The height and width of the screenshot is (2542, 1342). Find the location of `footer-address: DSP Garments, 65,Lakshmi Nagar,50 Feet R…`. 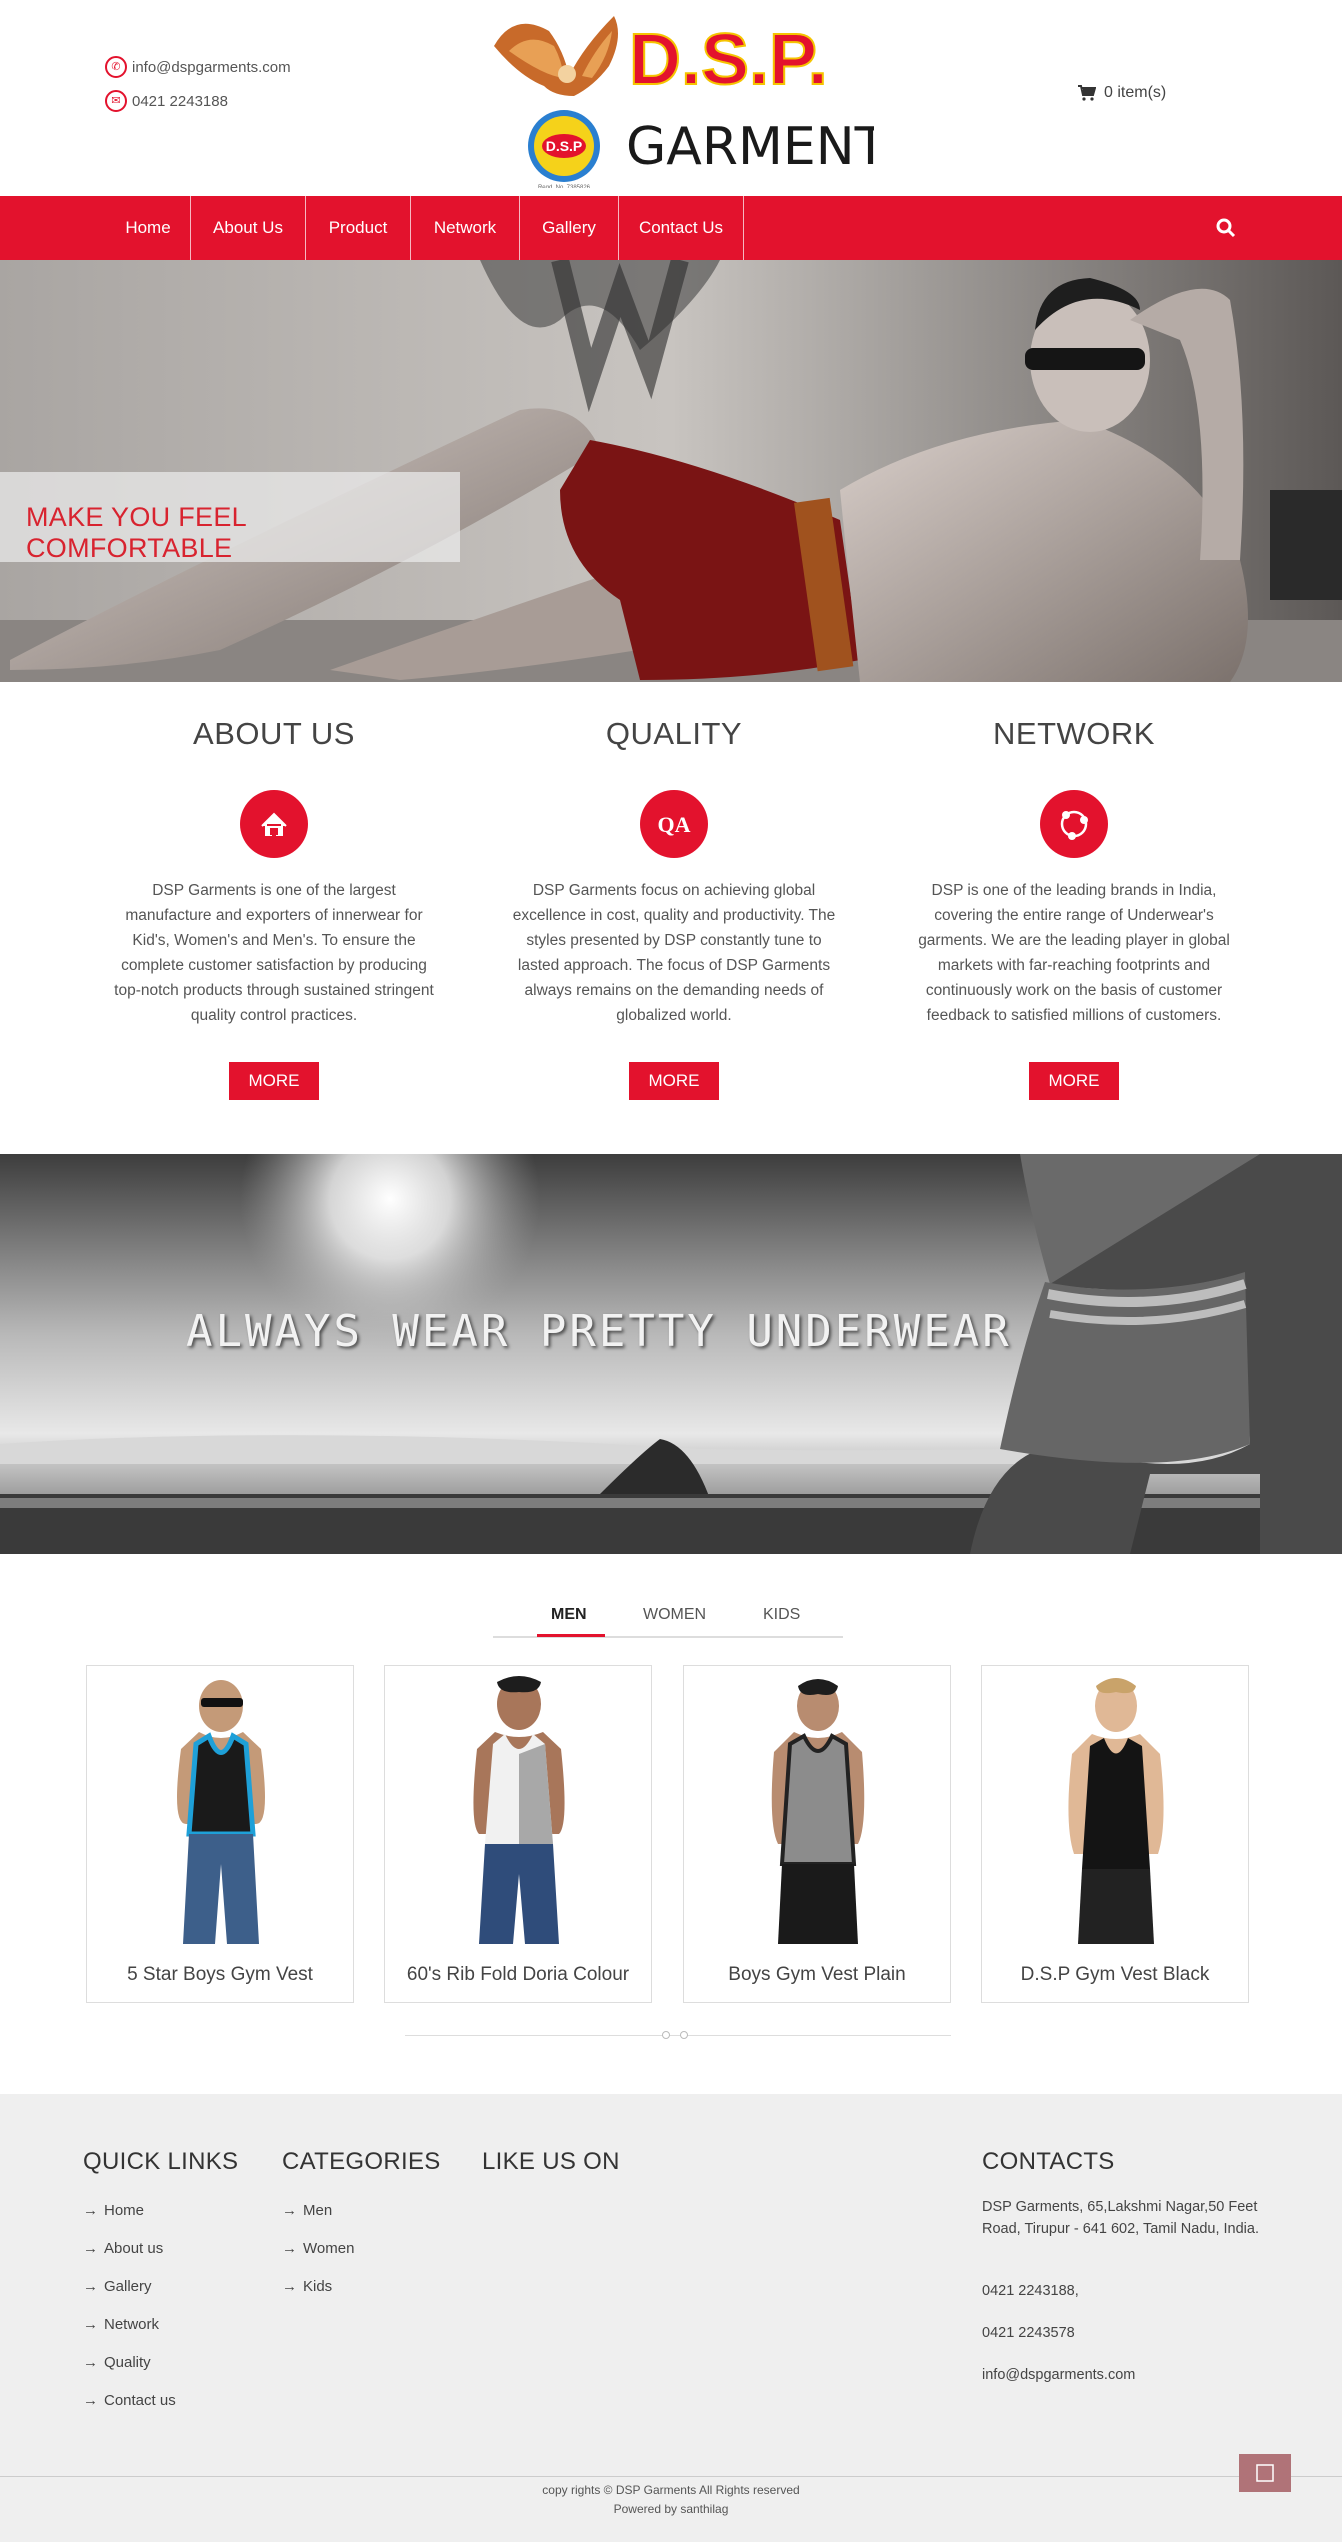

footer-address: DSP Garments, 65,Lakshmi Nagar,50 Feet R… is located at coordinates (1121, 2218).